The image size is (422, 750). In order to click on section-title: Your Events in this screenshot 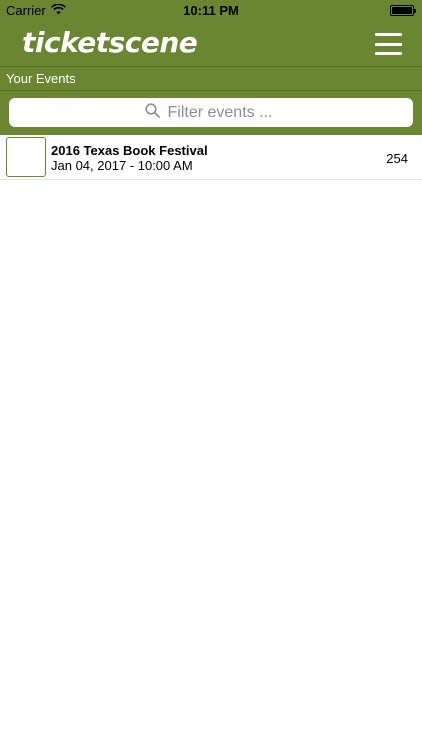, I will do `click(211, 78)`.